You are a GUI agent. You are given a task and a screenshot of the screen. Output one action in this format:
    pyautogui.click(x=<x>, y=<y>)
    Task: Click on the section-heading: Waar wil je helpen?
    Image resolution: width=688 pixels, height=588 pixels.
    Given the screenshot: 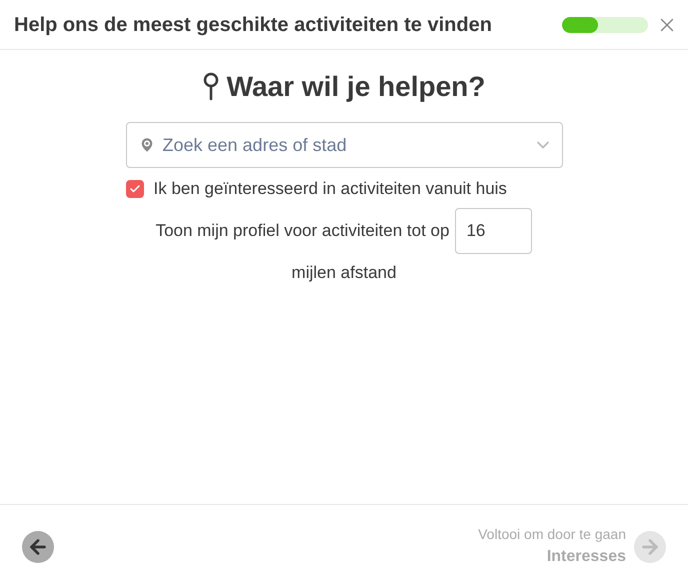 What is the action you would take?
    pyautogui.click(x=356, y=87)
    